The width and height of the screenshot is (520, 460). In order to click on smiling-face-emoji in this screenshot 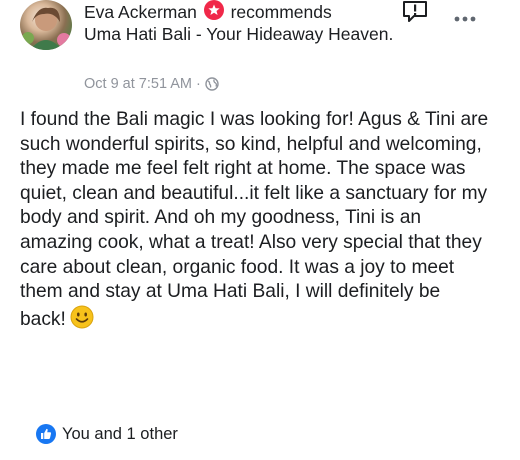, I will do `click(82, 321)`.